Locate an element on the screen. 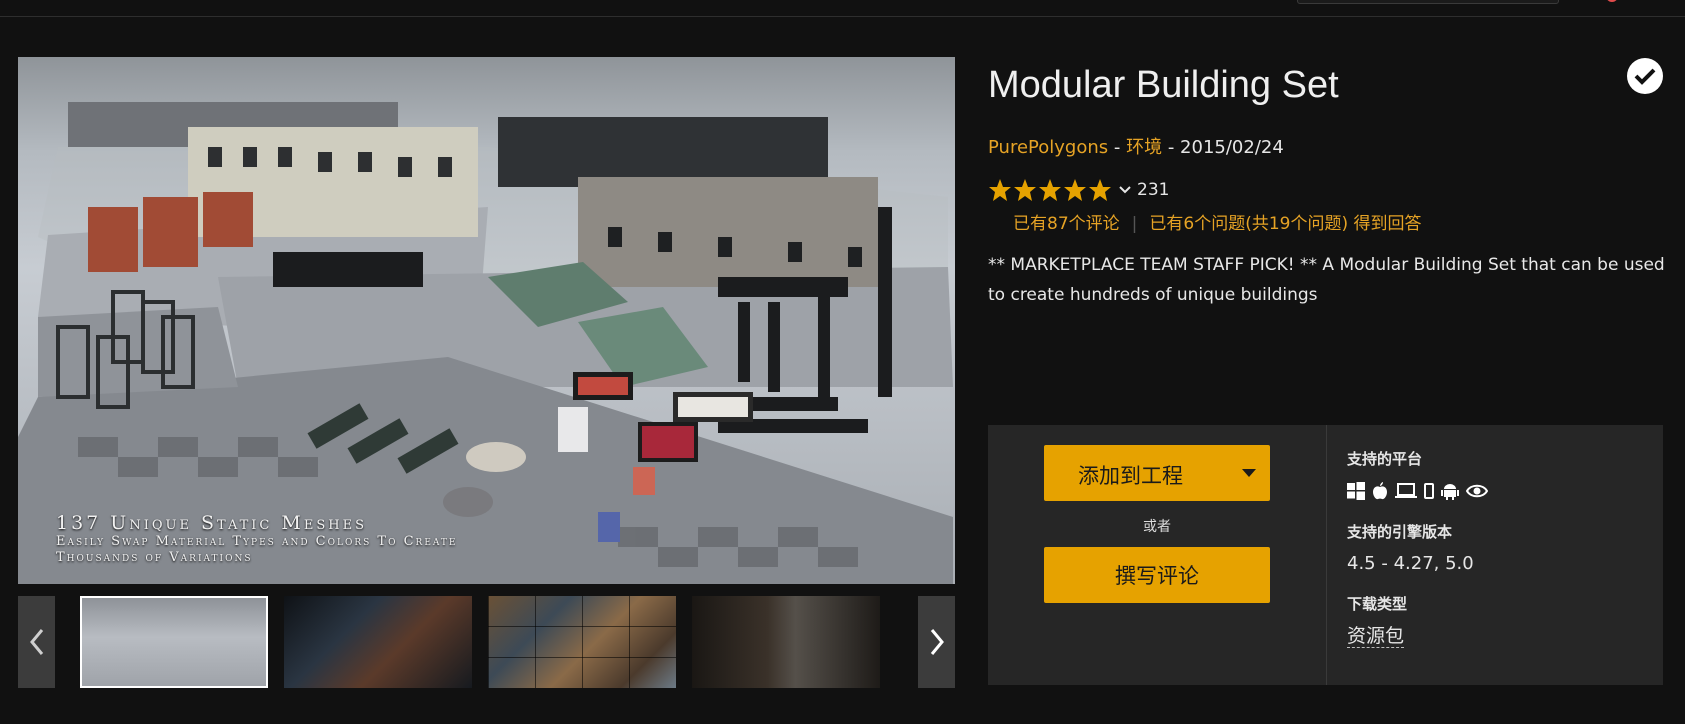 The width and height of the screenshot is (1685, 724). review-links: 已有87个评论 | 已有6个问题(共19个问题) 得到回答 is located at coordinates (1217, 221).